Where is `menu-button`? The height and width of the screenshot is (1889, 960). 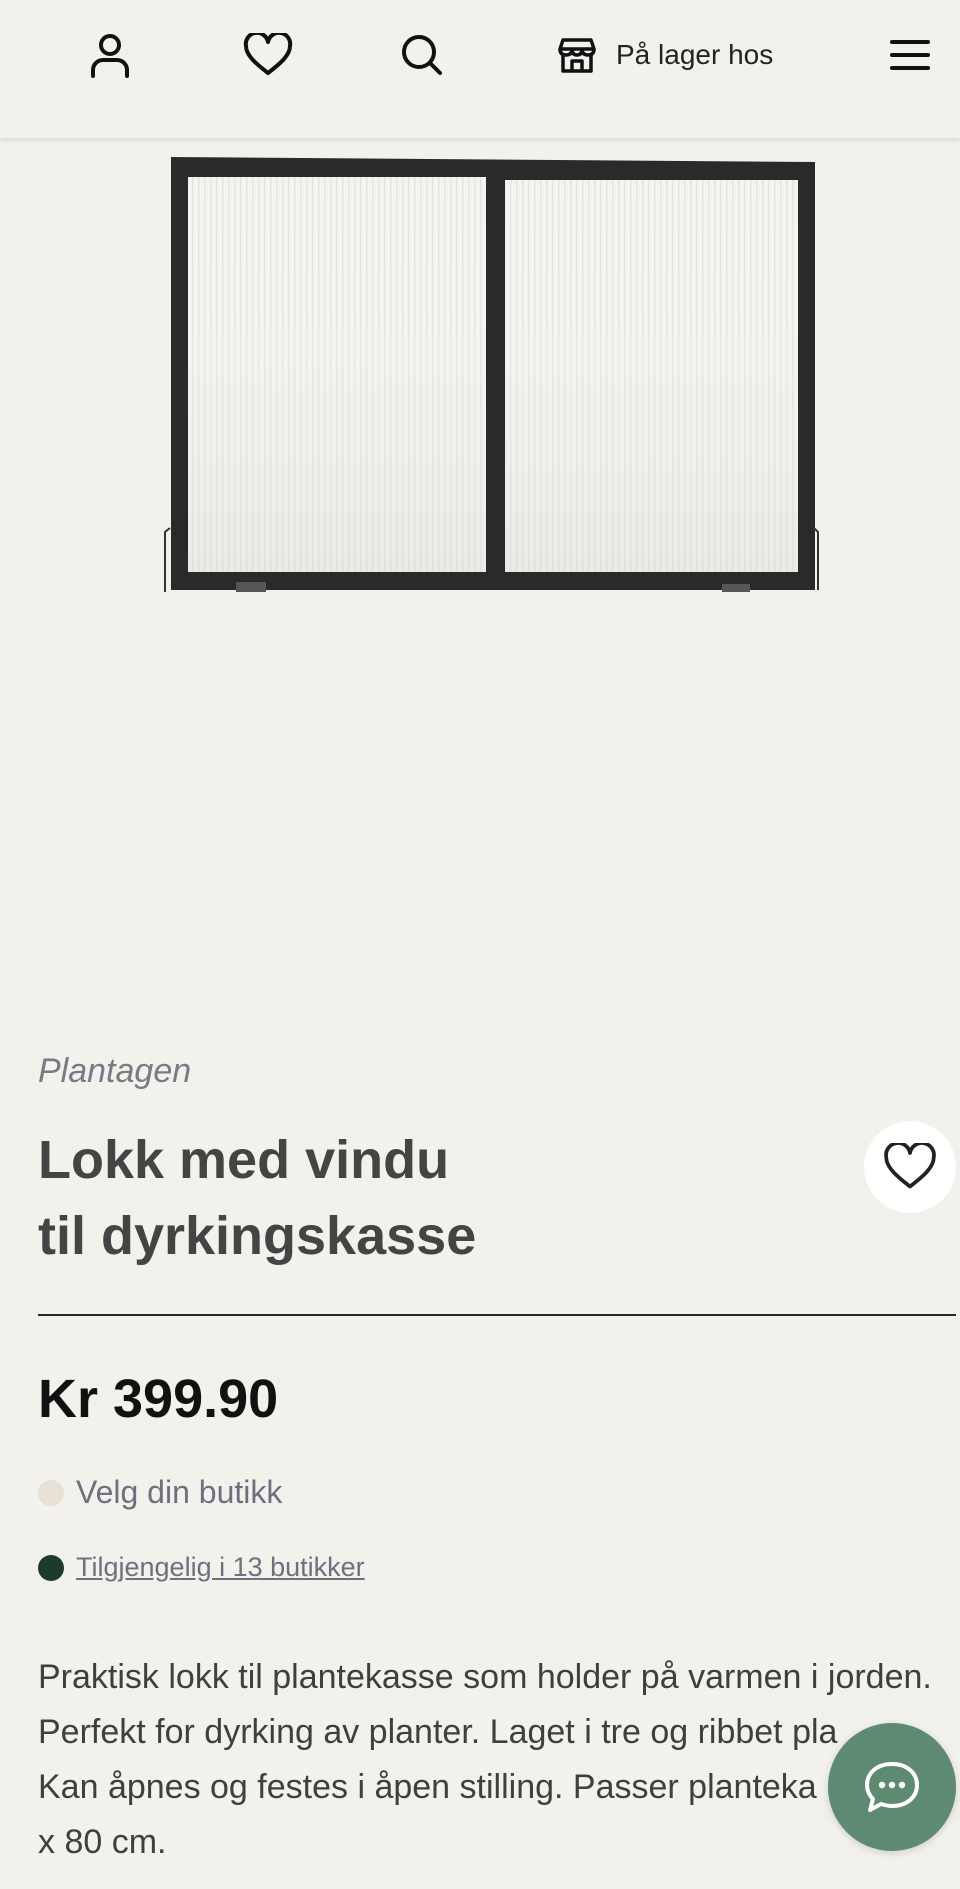 menu-button is located at coordinates (910, 55).